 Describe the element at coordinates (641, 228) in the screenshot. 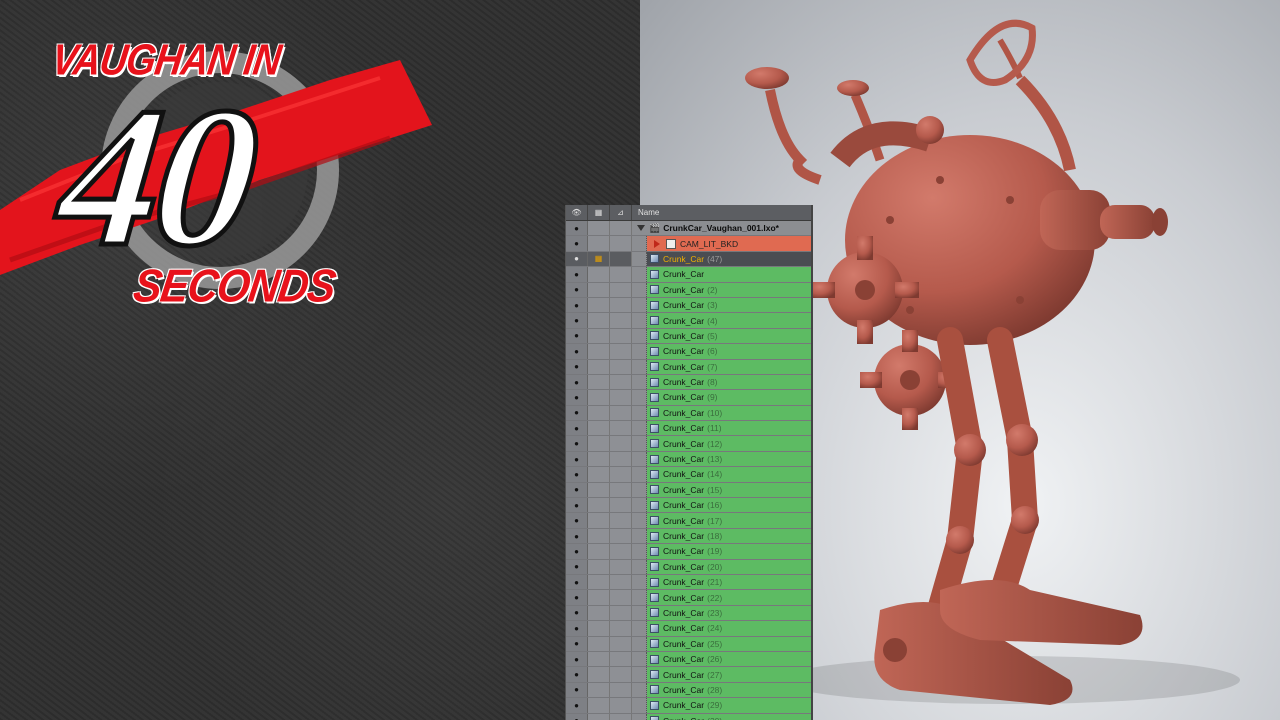

I see `collapse-triangle-icon` at that location.